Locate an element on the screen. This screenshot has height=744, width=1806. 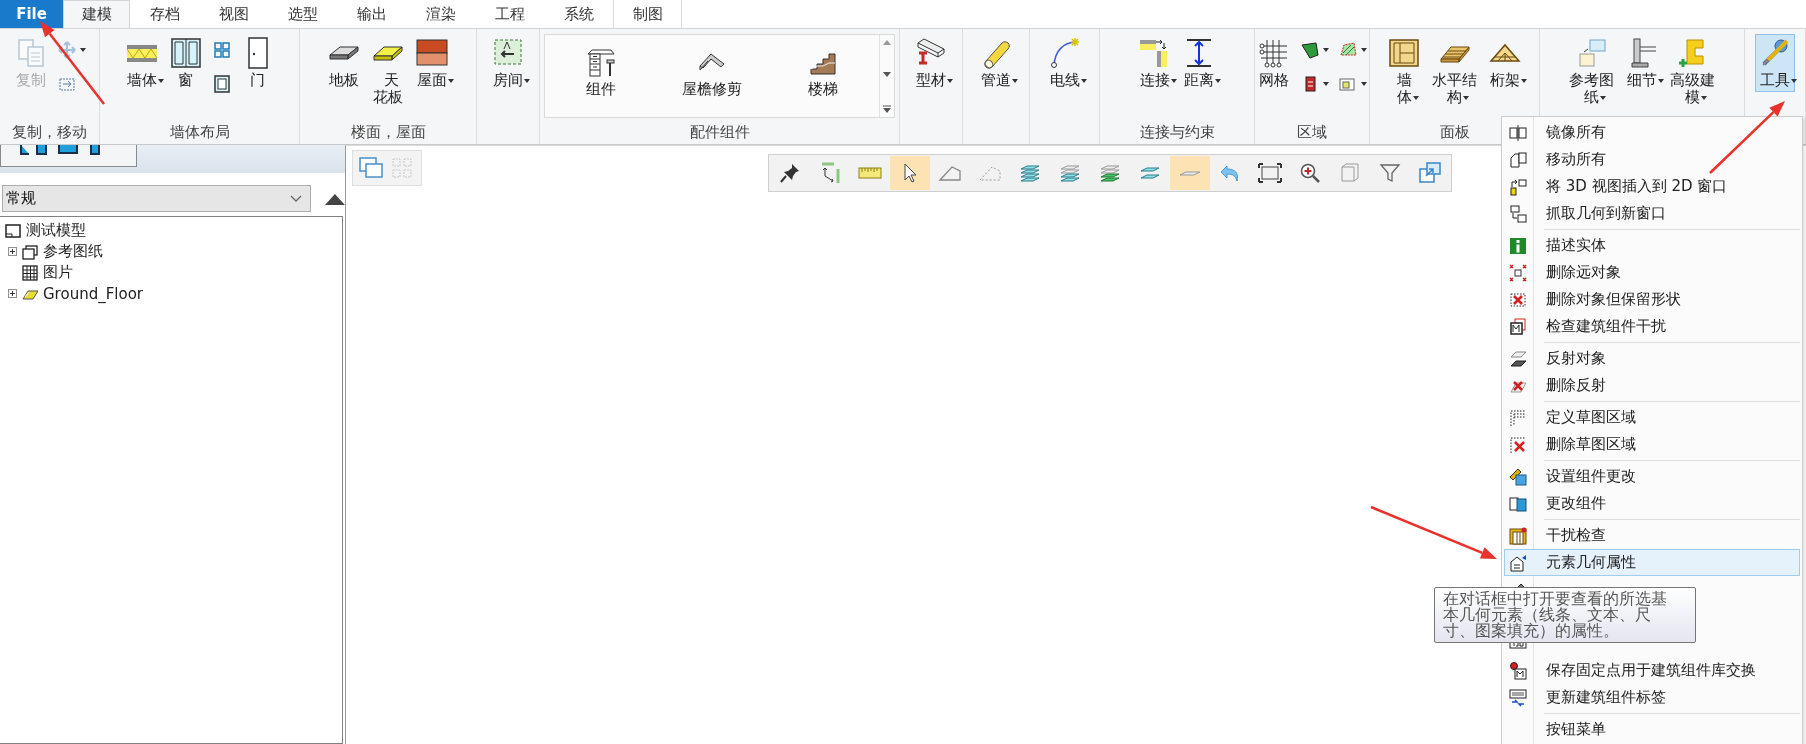
menu-item: 检查建筑组件干扰 is located at coordinates (1652, 326).